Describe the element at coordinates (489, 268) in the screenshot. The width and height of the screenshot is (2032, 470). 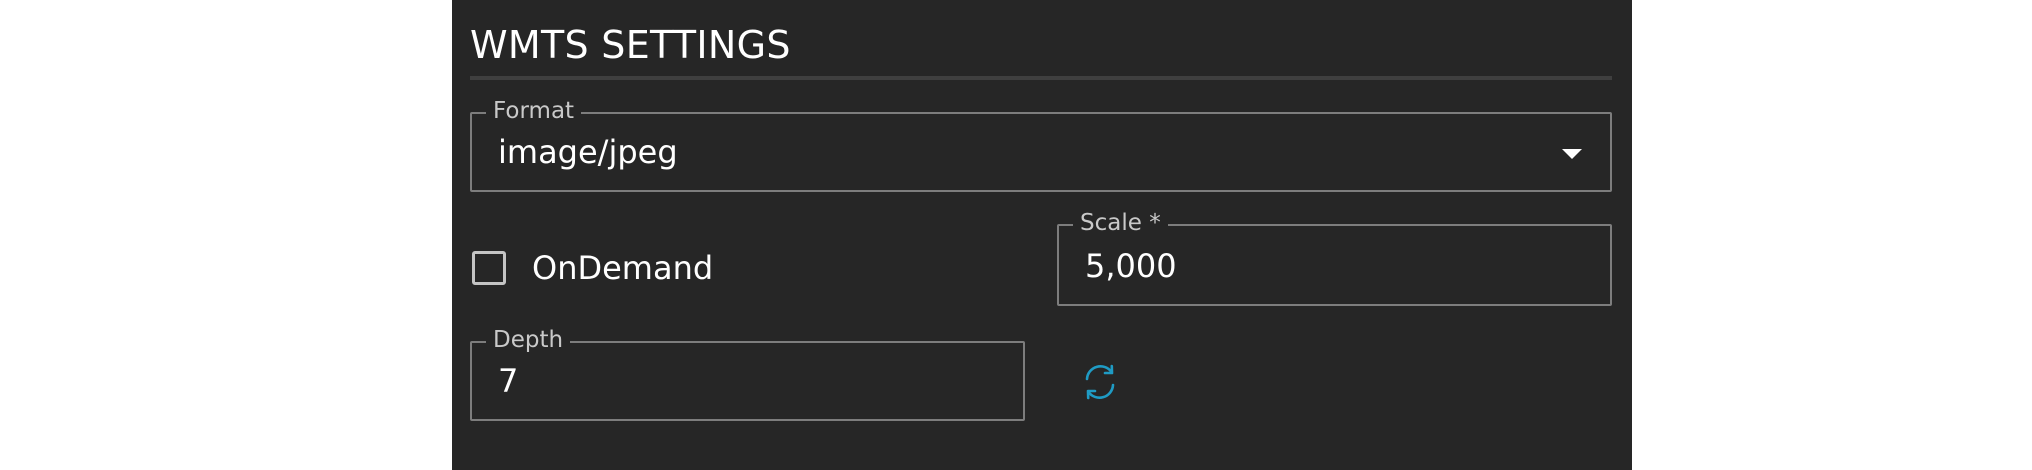
I see `checkbox-box` at that location.